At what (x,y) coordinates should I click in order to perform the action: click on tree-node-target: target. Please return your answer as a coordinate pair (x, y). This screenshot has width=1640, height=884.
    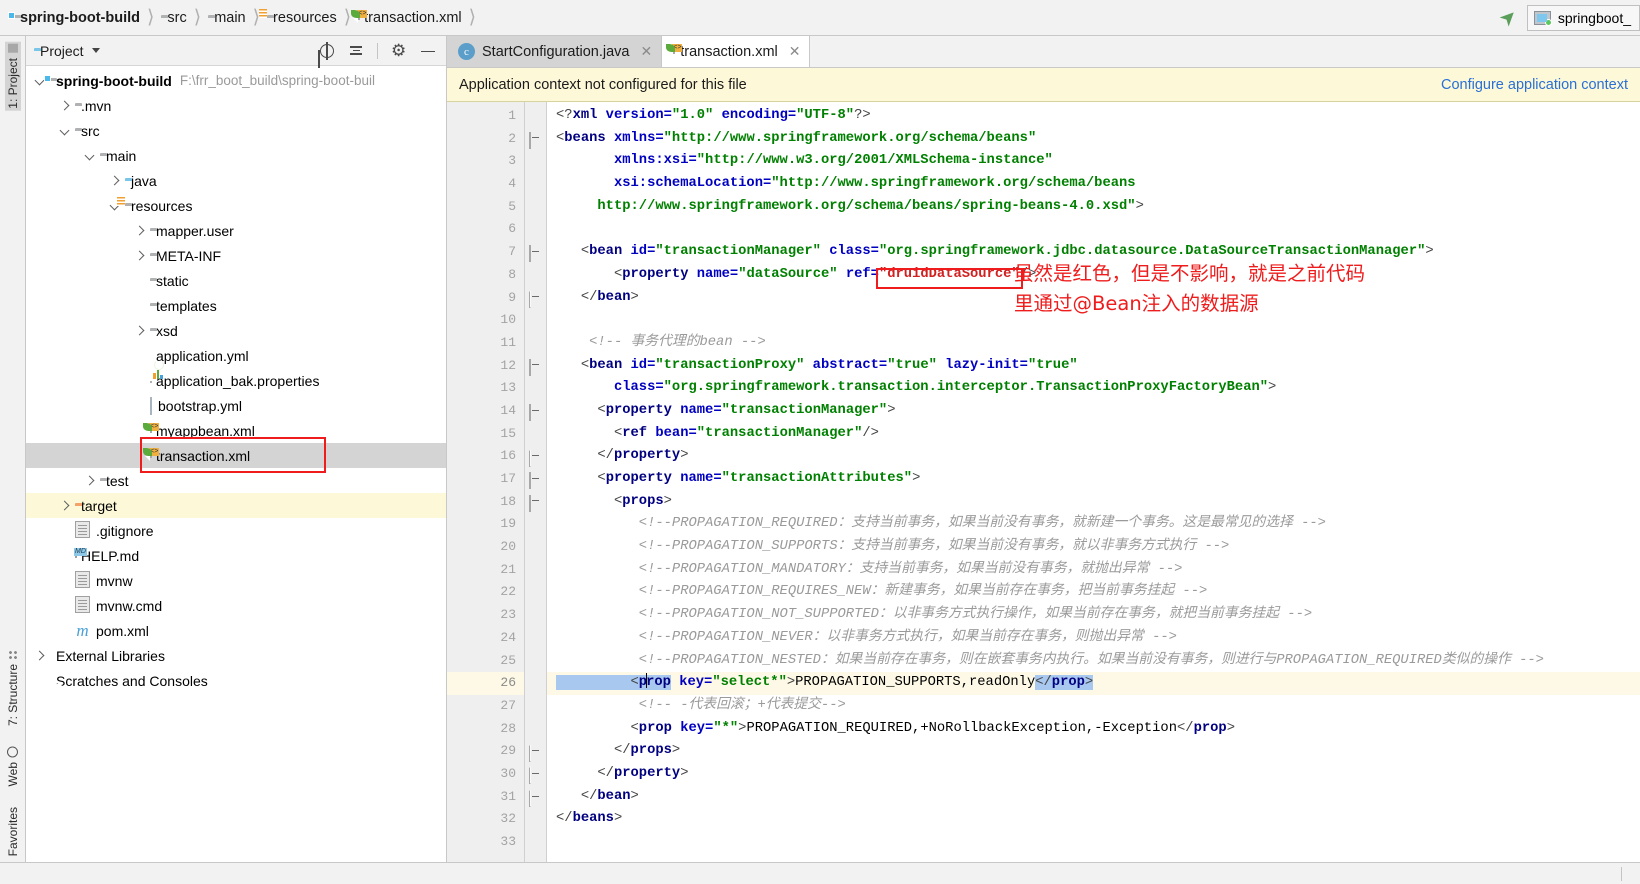
    Looking at the image, I should click on (236, 505).